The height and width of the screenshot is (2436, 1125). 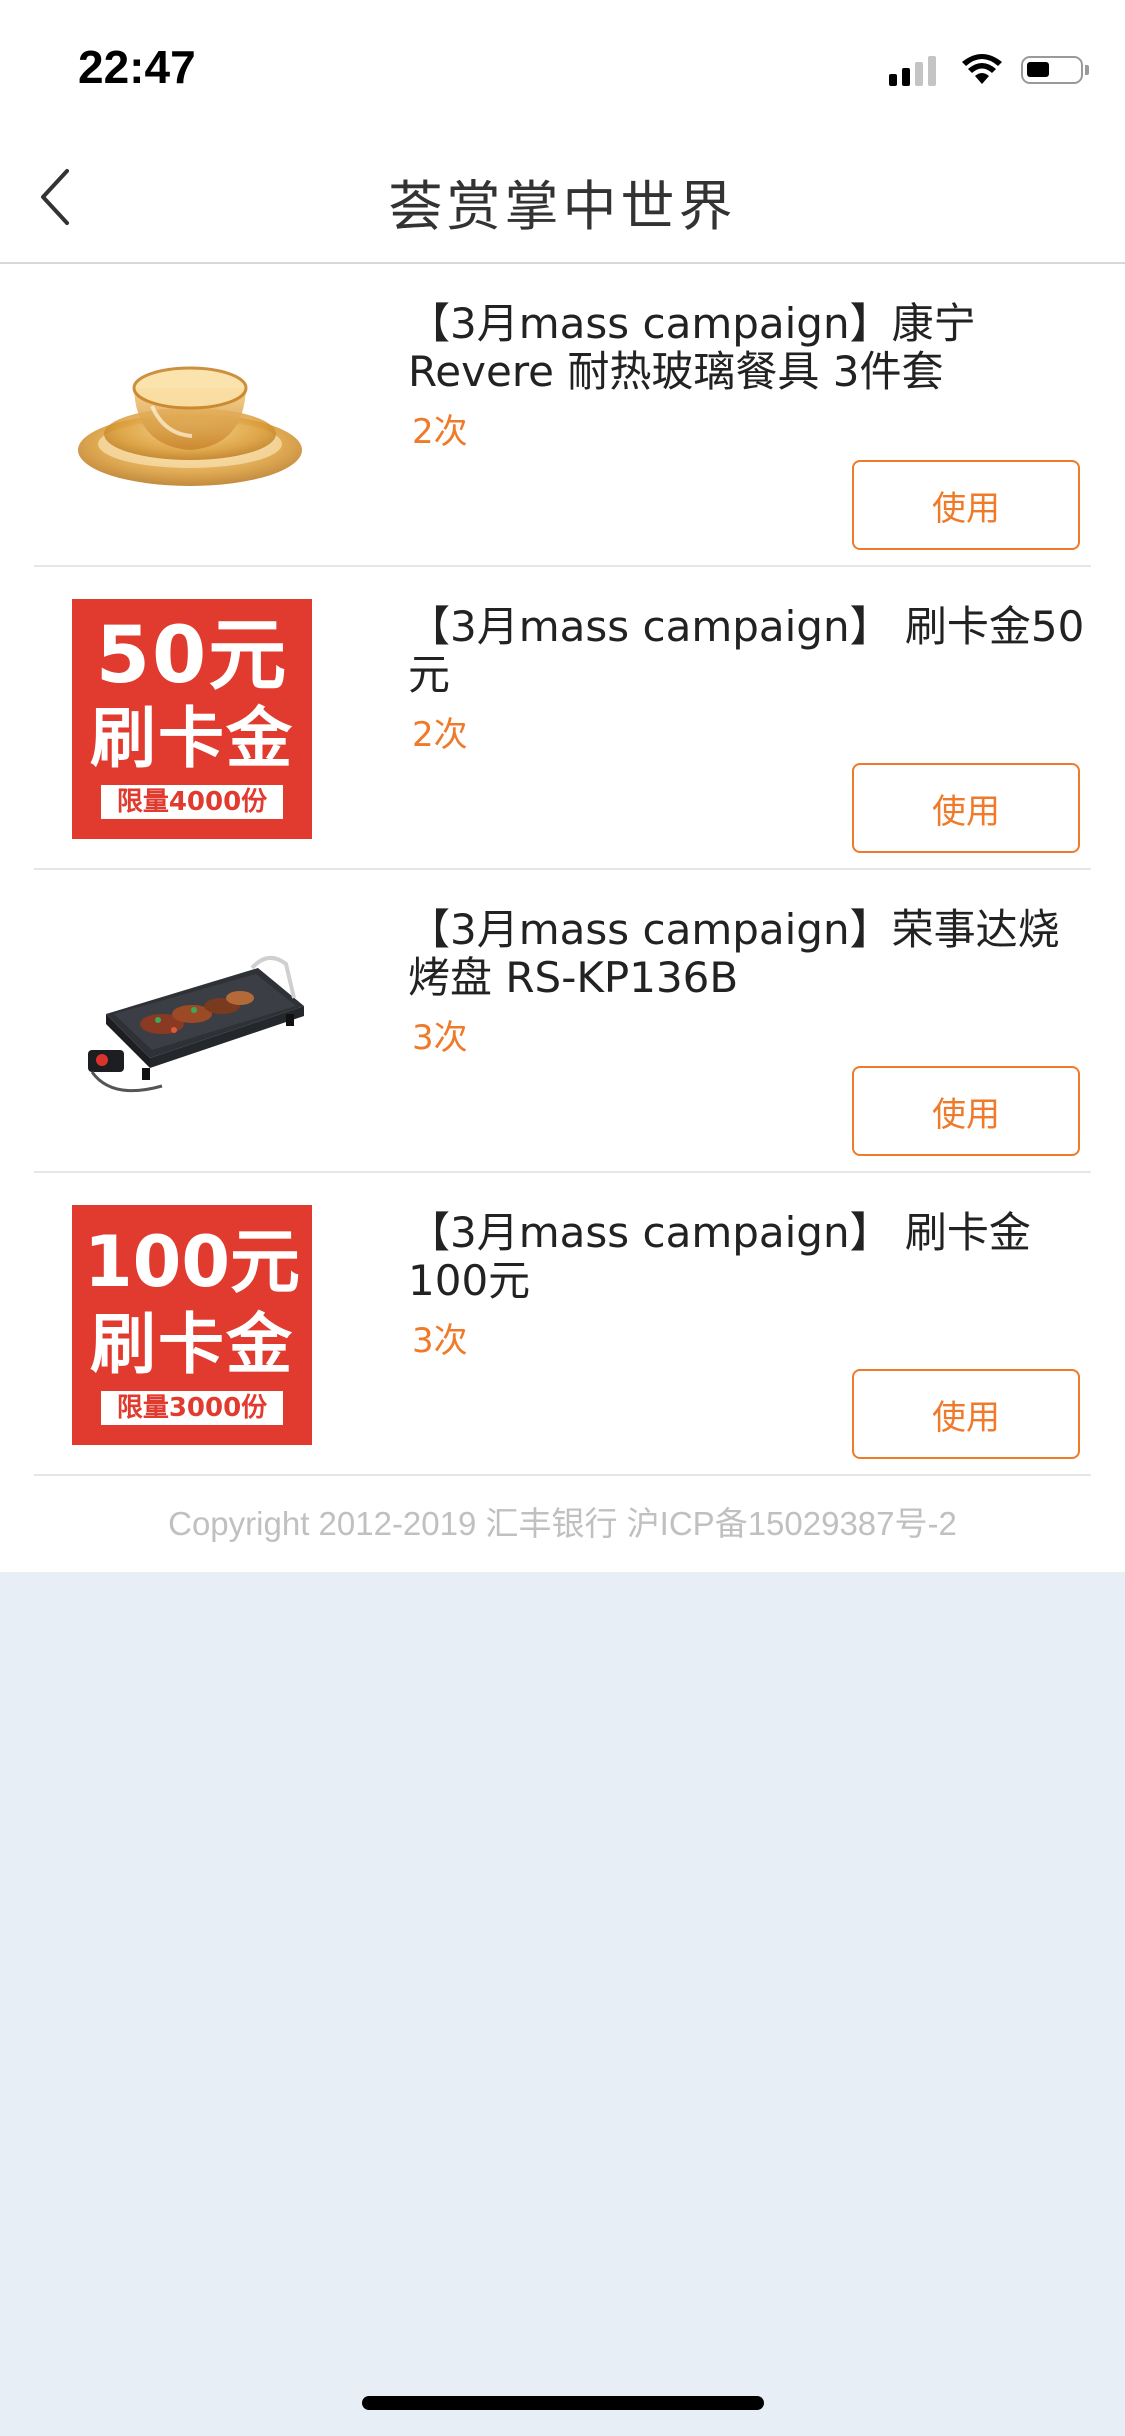 What do you see at coordinates (192, 656) in the screenshot?
I see `card-amount: 50元` at bounding box center [192, 656].